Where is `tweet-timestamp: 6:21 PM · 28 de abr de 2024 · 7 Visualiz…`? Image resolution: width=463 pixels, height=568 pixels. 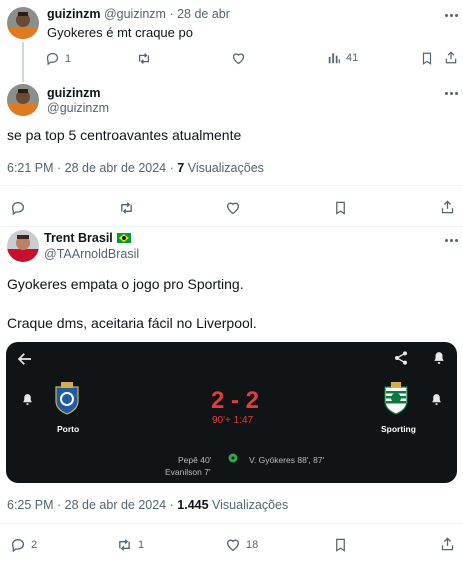
tweet-timestamp: 6:21 PM · 28 de abr de 2024 · 7 Visualiz… is located at coordinates (135, 168).